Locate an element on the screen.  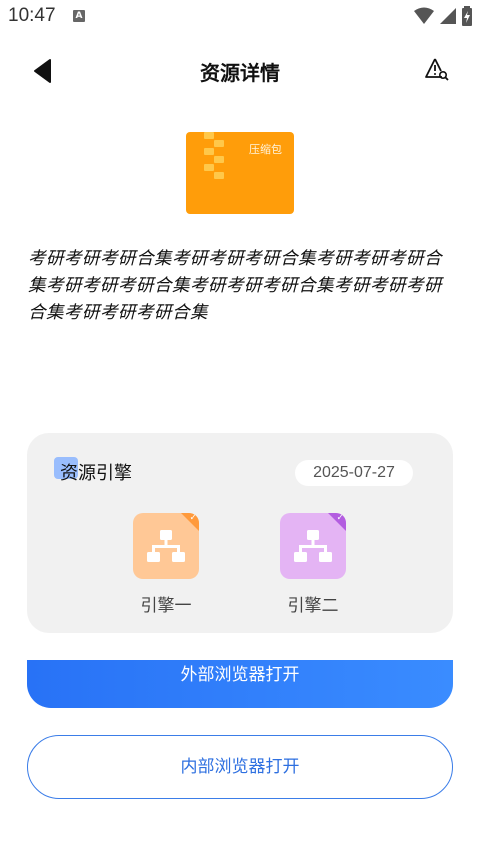
engine-two-label: 引擎二 is located at coordinates (313, 606).